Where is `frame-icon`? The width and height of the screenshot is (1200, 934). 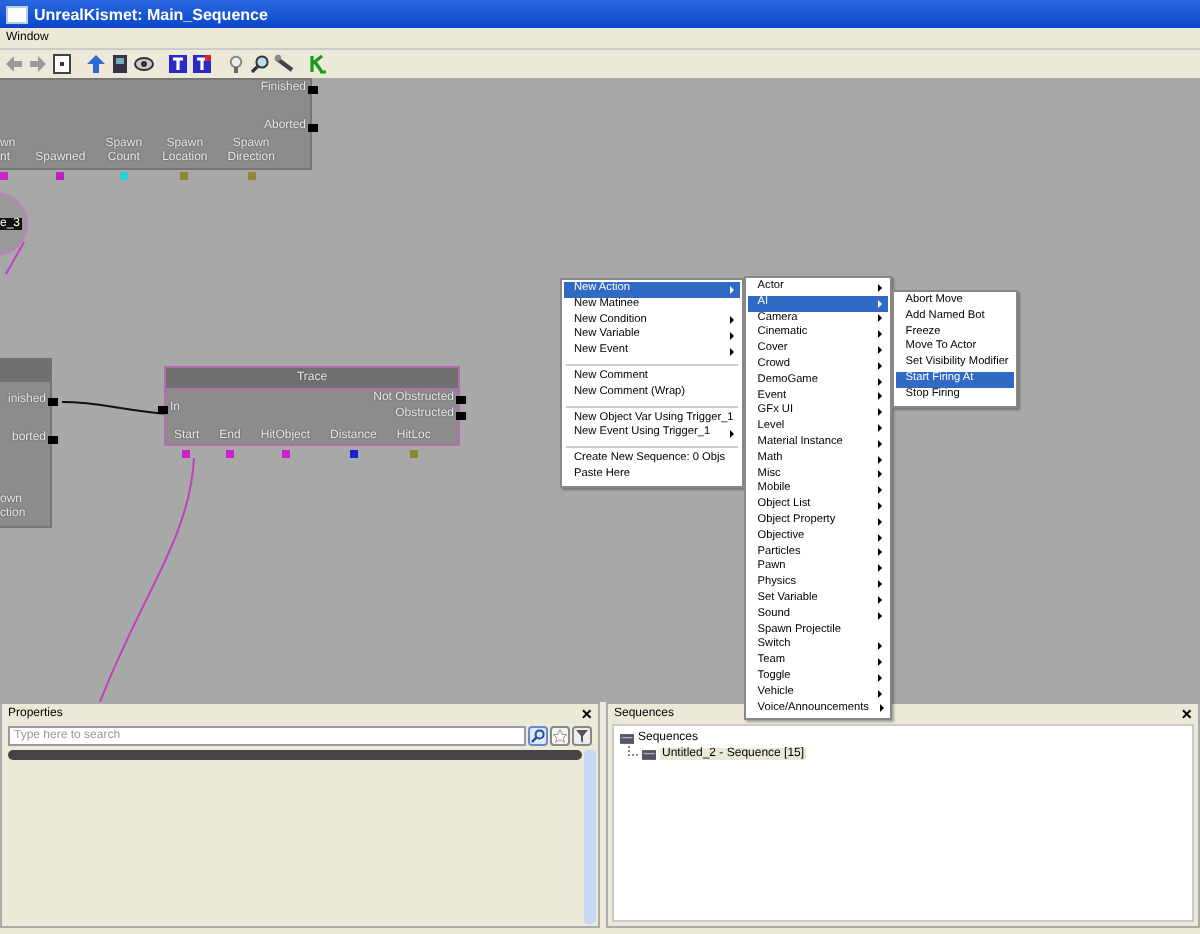
frame-icon is located at coordinates (62, 64).